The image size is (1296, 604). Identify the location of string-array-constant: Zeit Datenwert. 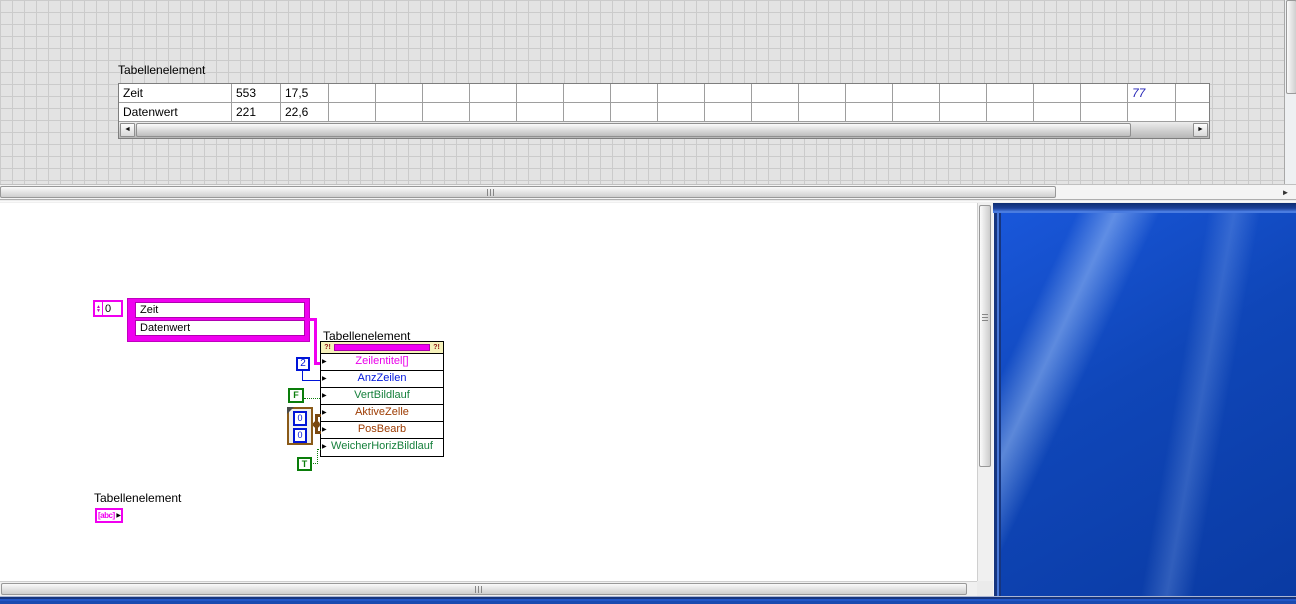
(218, 320).